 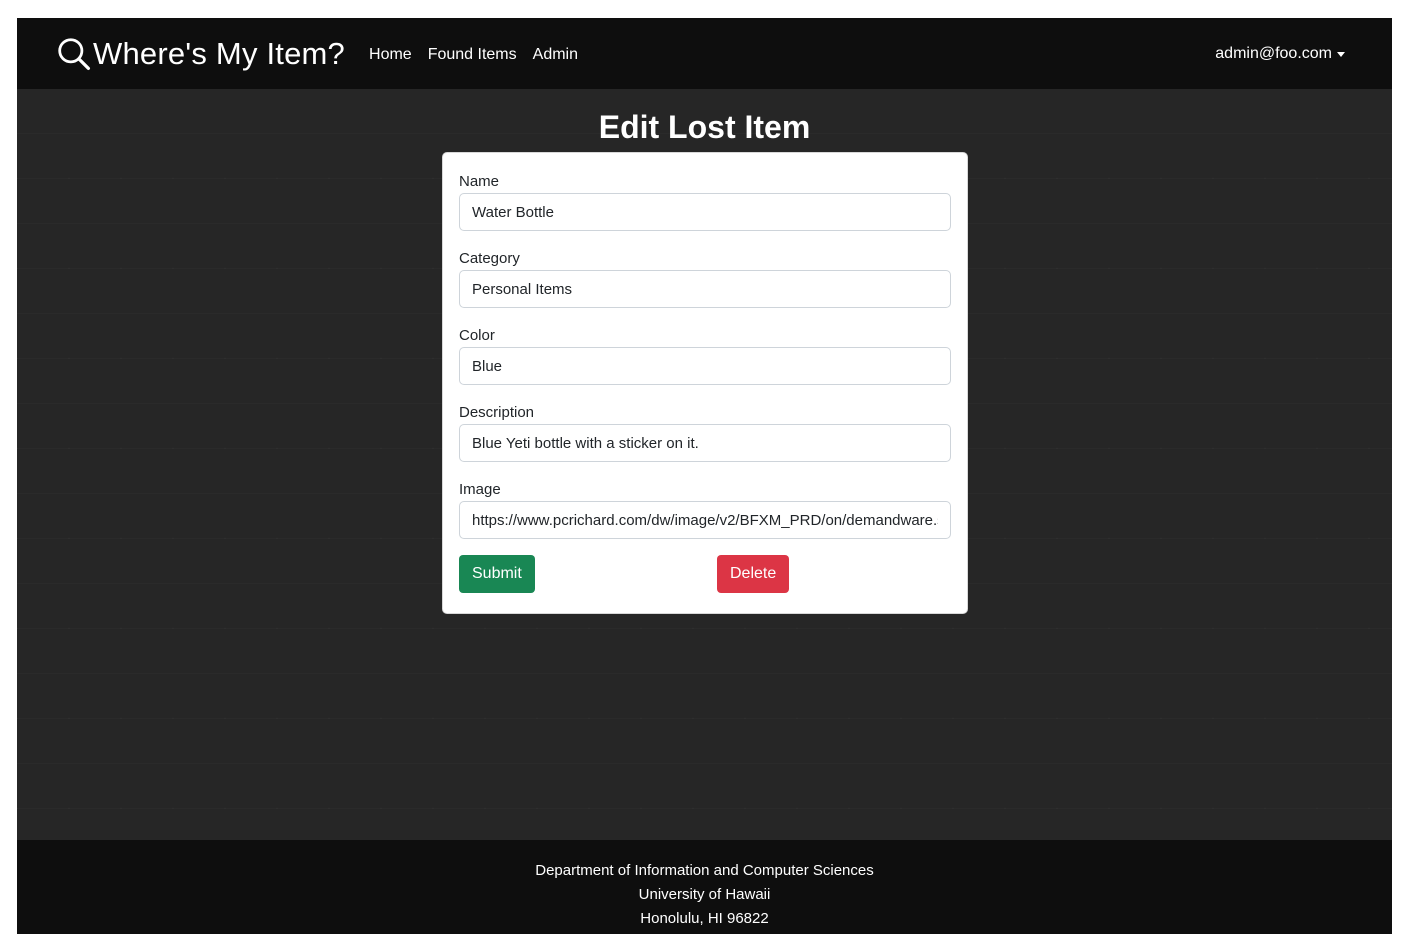 What do you see at coordinates (497, 574) in the screenshot?
I see `submit-button: Submit` at bounding box center [497, 574].